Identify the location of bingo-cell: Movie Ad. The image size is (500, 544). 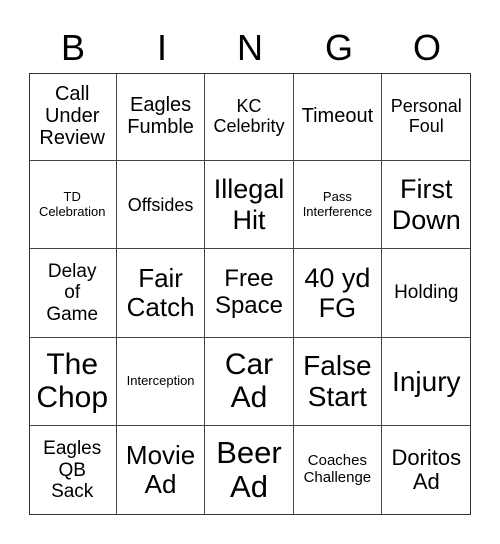
(161, 470).